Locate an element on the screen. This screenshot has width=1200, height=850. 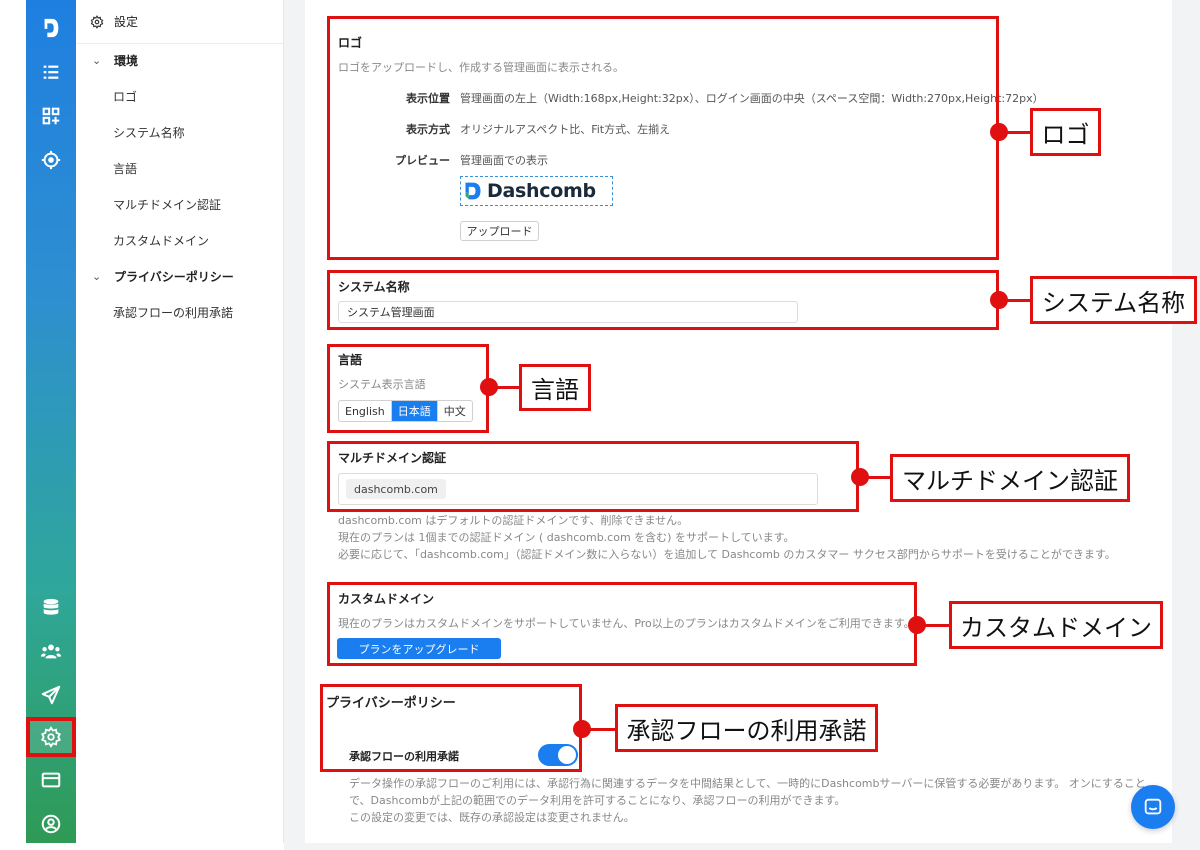
language-title: 言語 is located at coordinates (350, 360).